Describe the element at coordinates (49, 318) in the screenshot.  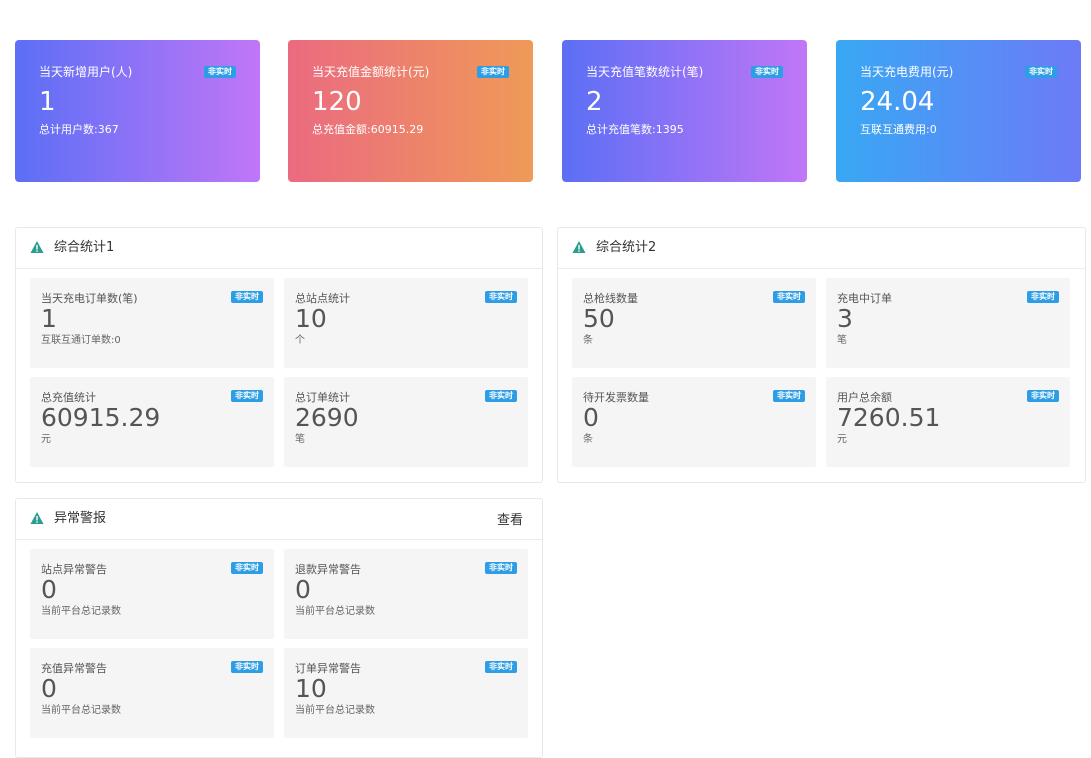
I see `stat-value: 1` at that location.